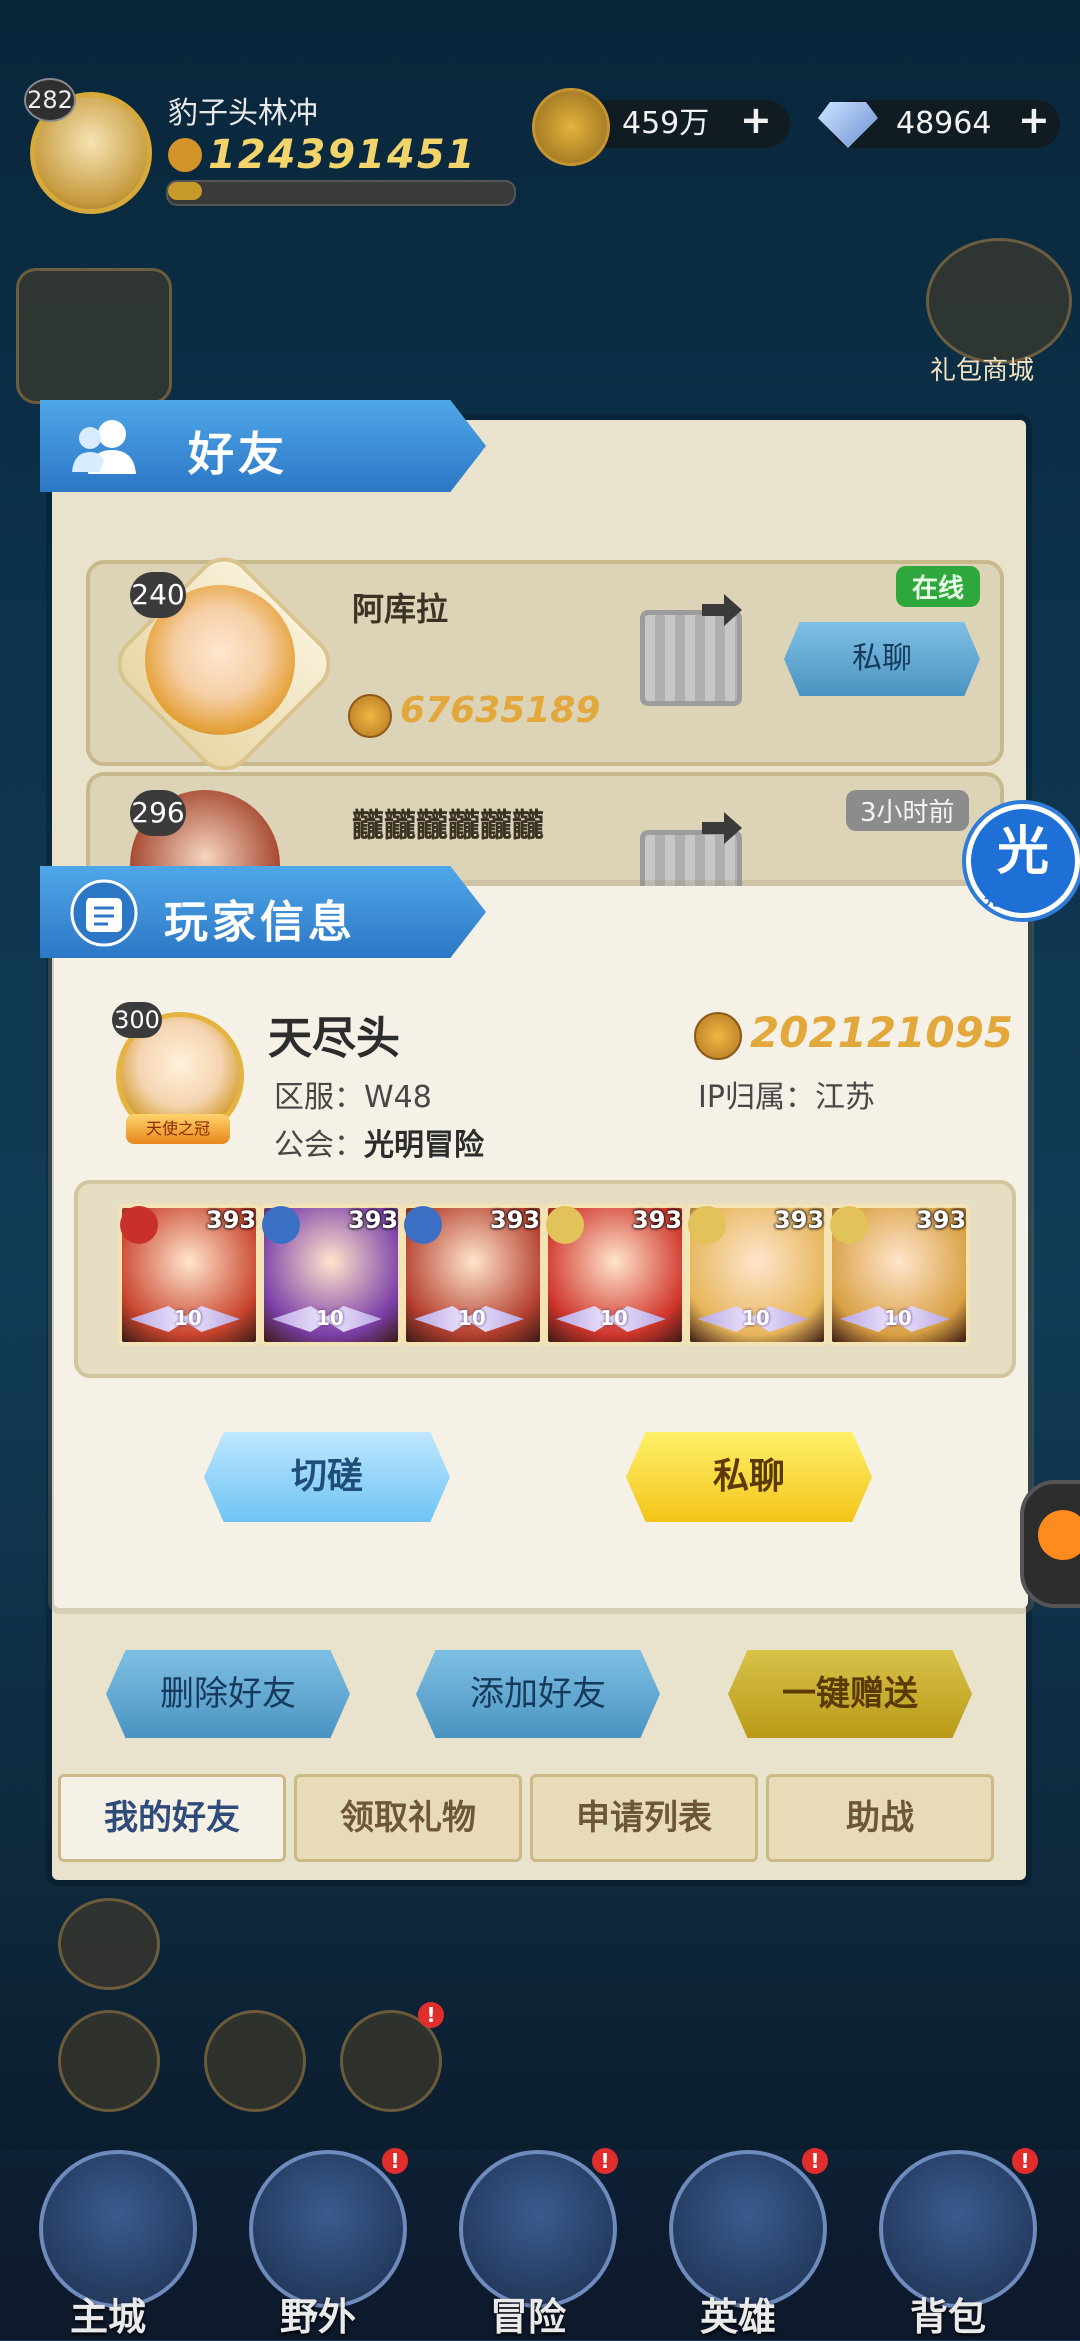 The image size is (1080, 2341). What do you see at coordinates (178, 1129) in the screenshot?
I see `title-emblem: 天使之冠` at bounding box center [178, 1129].